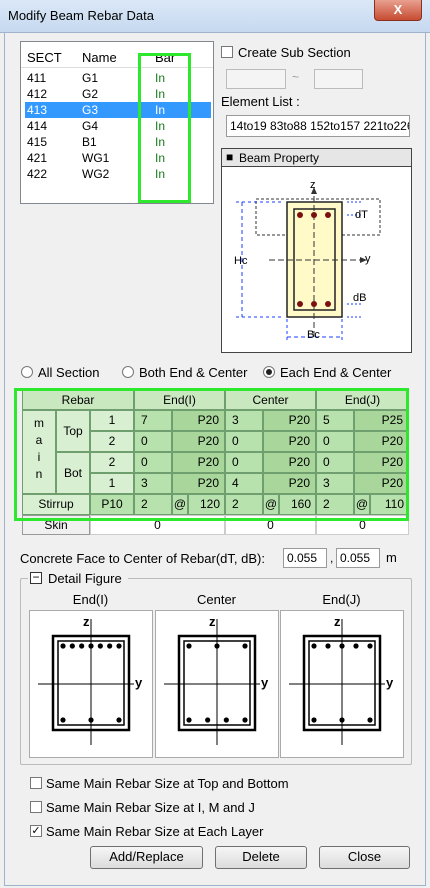 The image size is (430, 888). Describe the element at coordinates (215, 16) in the screenshot. I see `title-bar: Modify Beam Rebar Data X` at that location.